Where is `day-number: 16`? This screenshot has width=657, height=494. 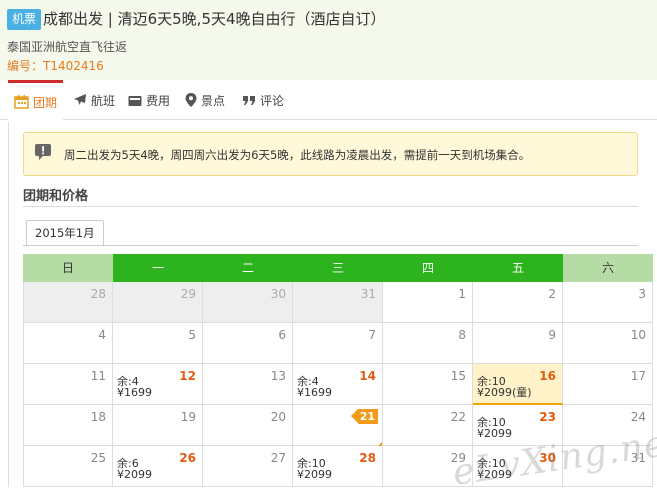
day-number: 16 is located at coordinates (547, 376).